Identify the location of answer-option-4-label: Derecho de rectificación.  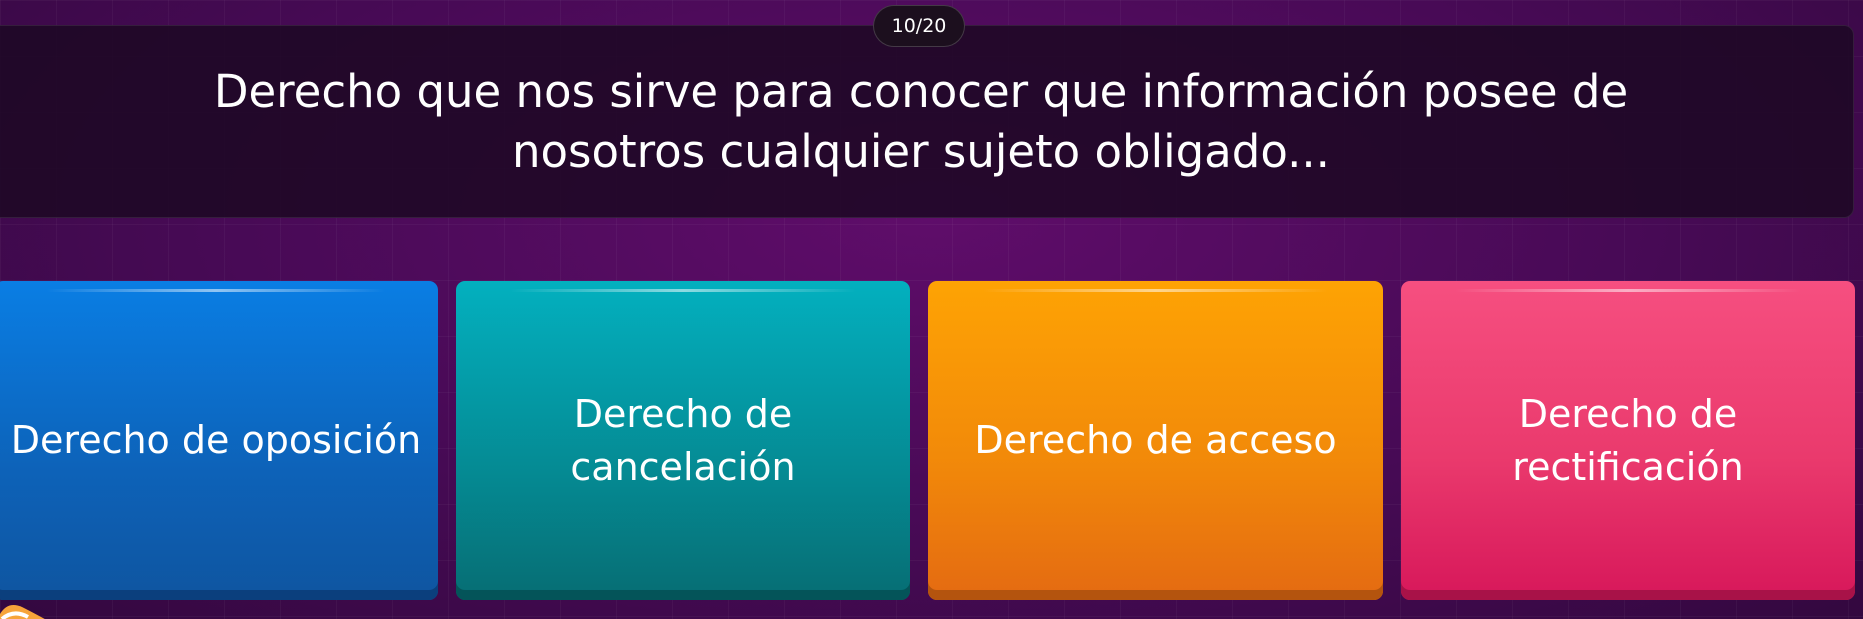
(1628, 440).